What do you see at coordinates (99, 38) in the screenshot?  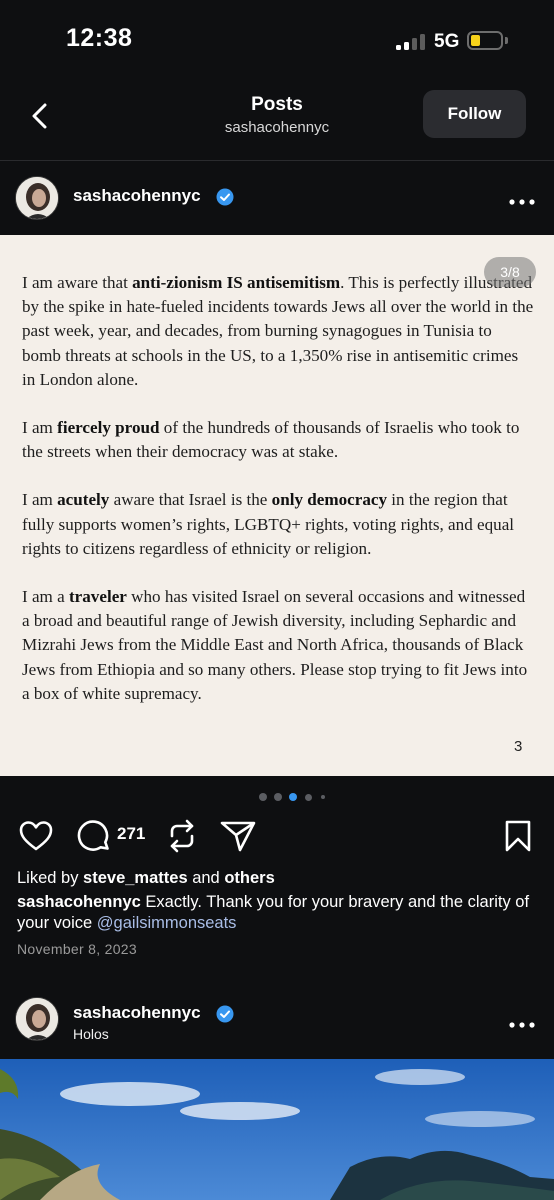 I see `status-time: 12:38` at bounding box center [99, 38].